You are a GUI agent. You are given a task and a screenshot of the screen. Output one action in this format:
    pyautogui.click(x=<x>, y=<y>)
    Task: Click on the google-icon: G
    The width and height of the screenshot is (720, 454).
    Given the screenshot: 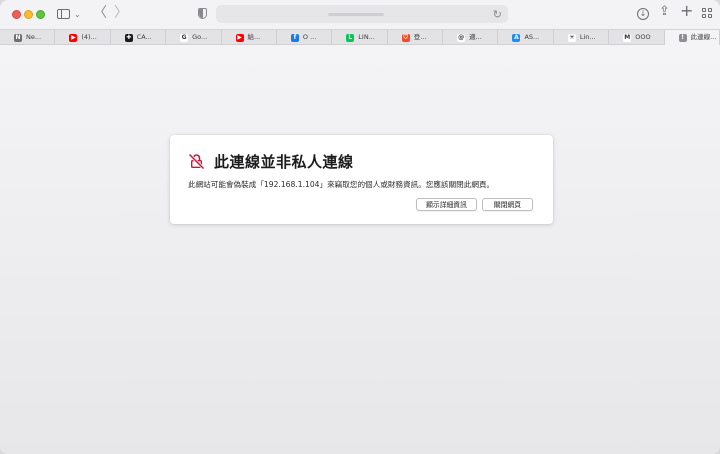 What is the action you would take?
    pyautogui.click(x=184, y=37)
    